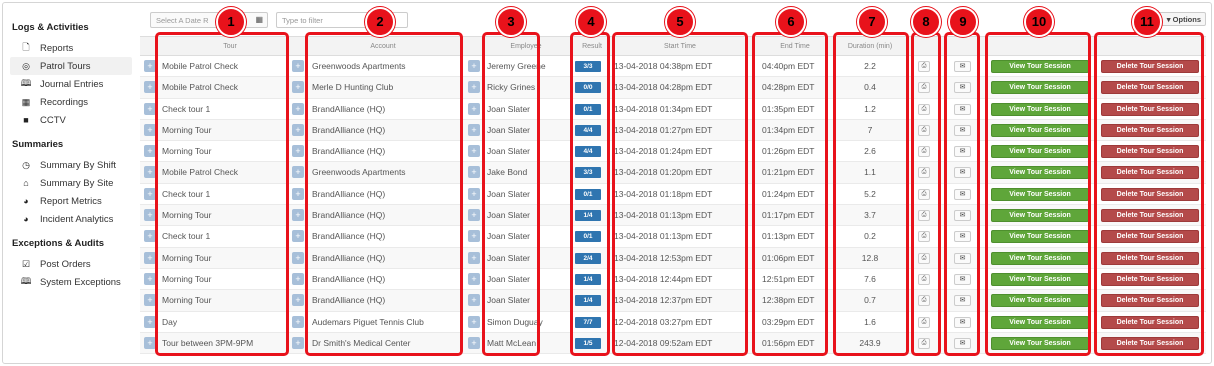 Image resolution: width=1214 pixels, height=366 pixels. Describe the element at coordinates (592, 47) in the screenshot. I see `header-result: Result` at that location.